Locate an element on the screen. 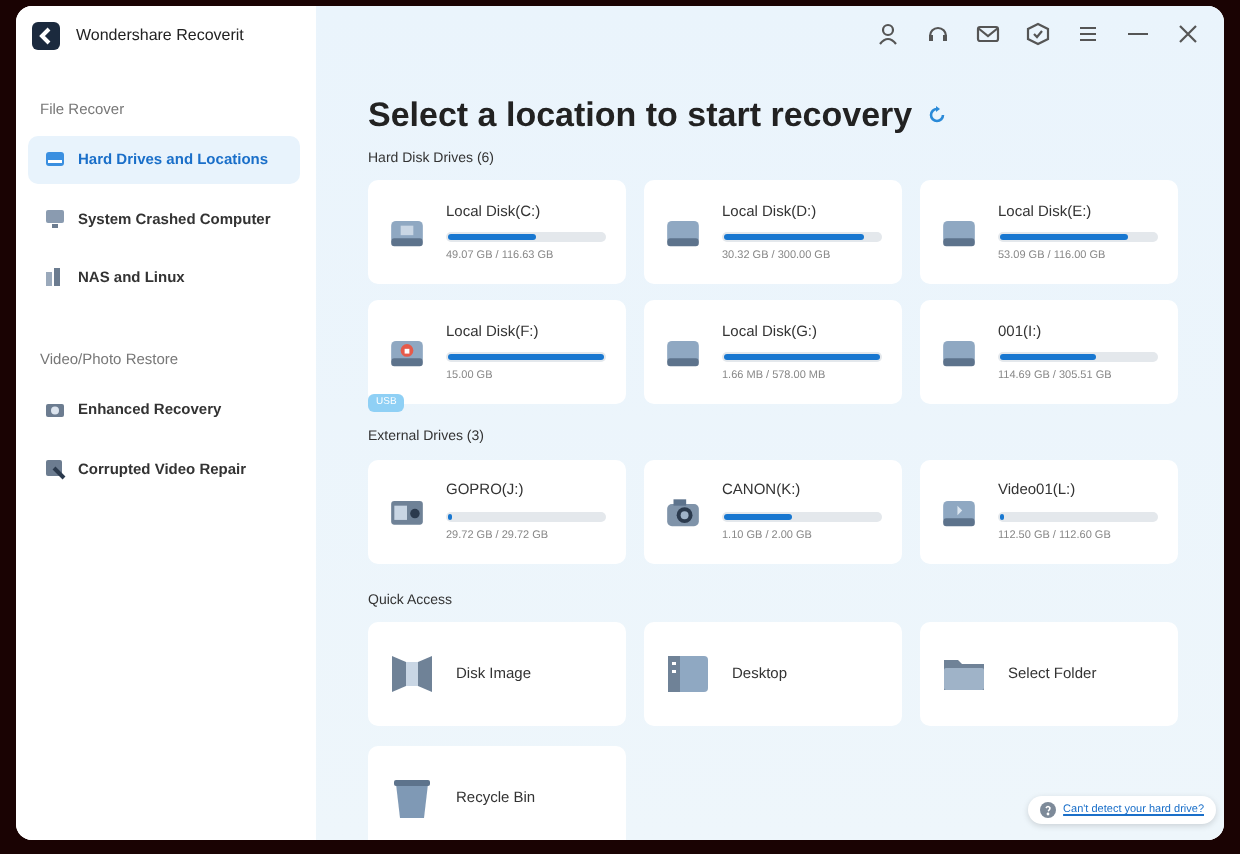 This screenshot has height=854, width=1240. app-logo-icon is located at coordinates (46, 36).